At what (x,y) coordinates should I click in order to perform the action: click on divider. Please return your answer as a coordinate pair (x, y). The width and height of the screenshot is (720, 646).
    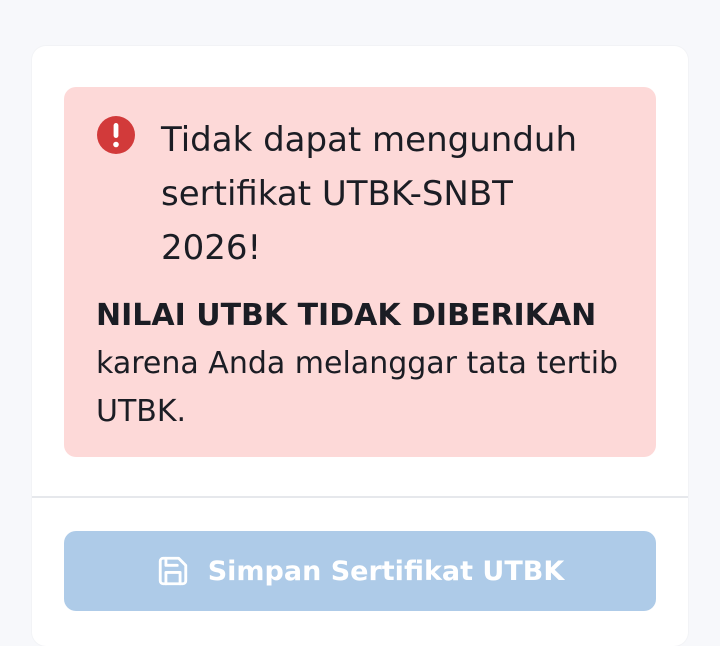
    Looking at the image, I should click on (360, 497).